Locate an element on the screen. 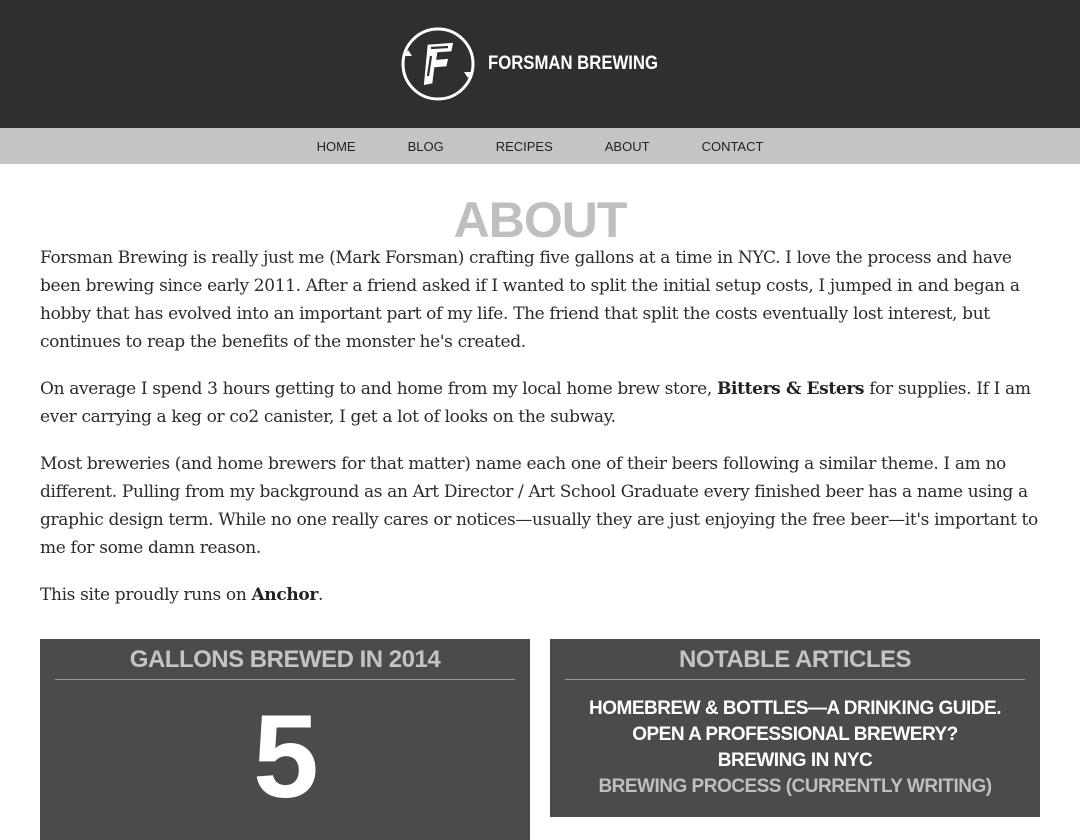 The height and width of the screenshot is (840, 1080). gallons-panel: GALLONS BREWED IN 2014 5 is located at coordinates (285, 739).